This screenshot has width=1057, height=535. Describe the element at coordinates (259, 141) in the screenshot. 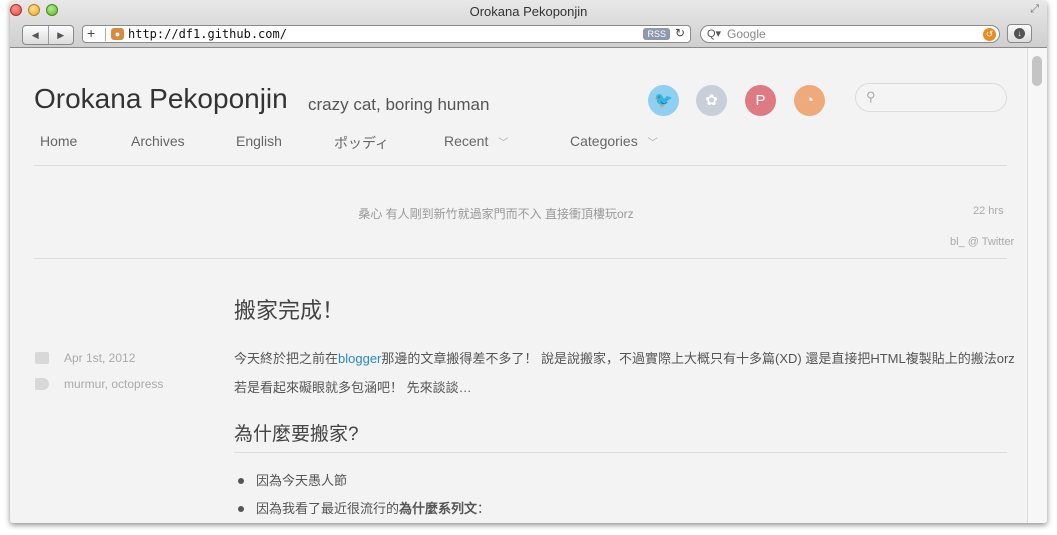

I see `nav-english: English` at that location.